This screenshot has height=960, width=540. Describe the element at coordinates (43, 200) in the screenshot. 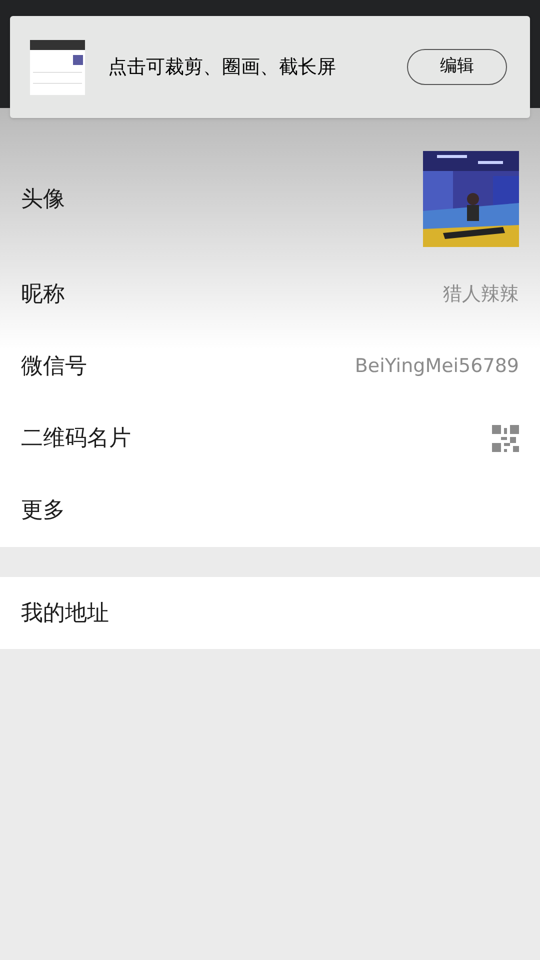

I see `row-label: 头像` at that location.